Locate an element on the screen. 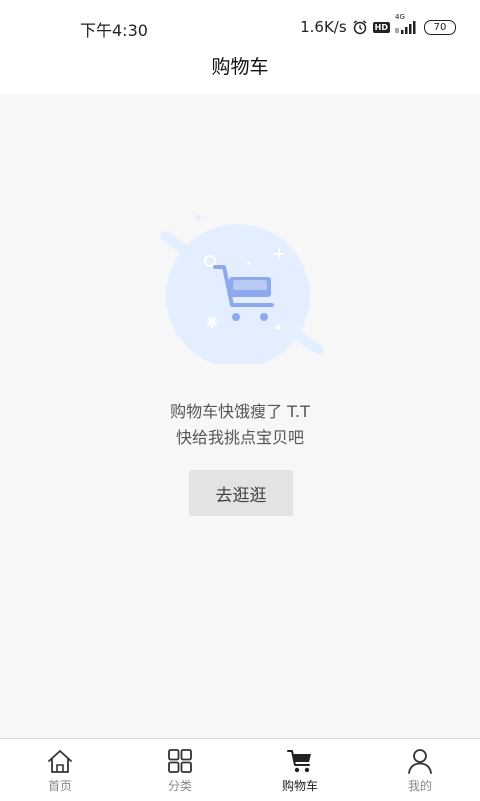  alarm-icon is located at coordinates (360, 27).